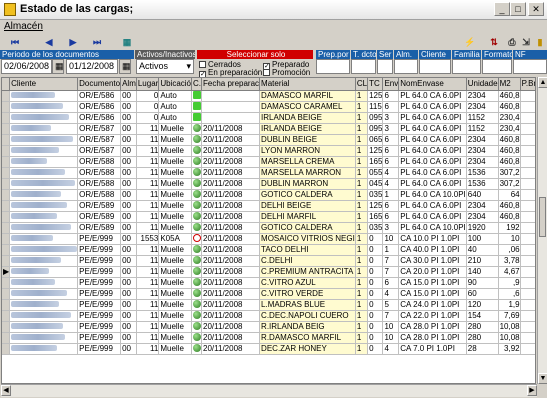 Image resolution: width=547 pixels, height=398 pixels. Describe the element at coordinates (391, 129) in the screenshot. I see `cell-env: 3` at that location.